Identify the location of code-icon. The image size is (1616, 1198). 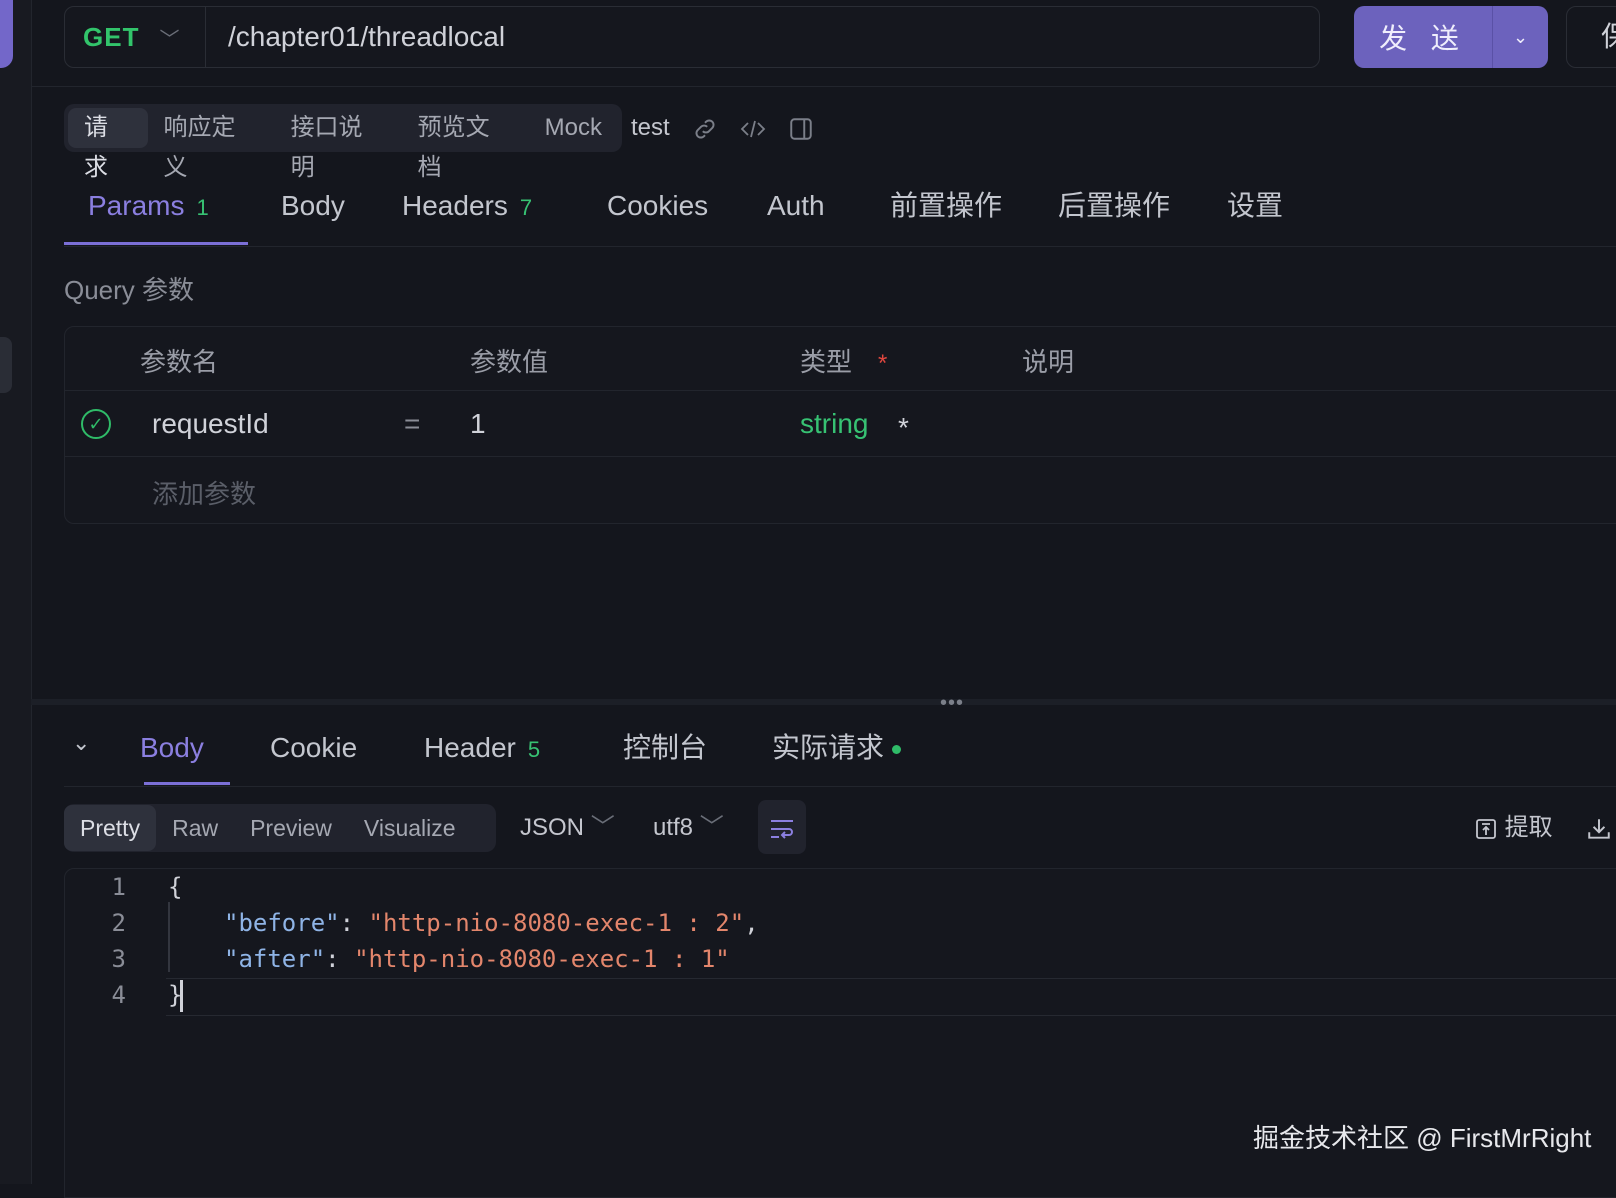
(753, 128).